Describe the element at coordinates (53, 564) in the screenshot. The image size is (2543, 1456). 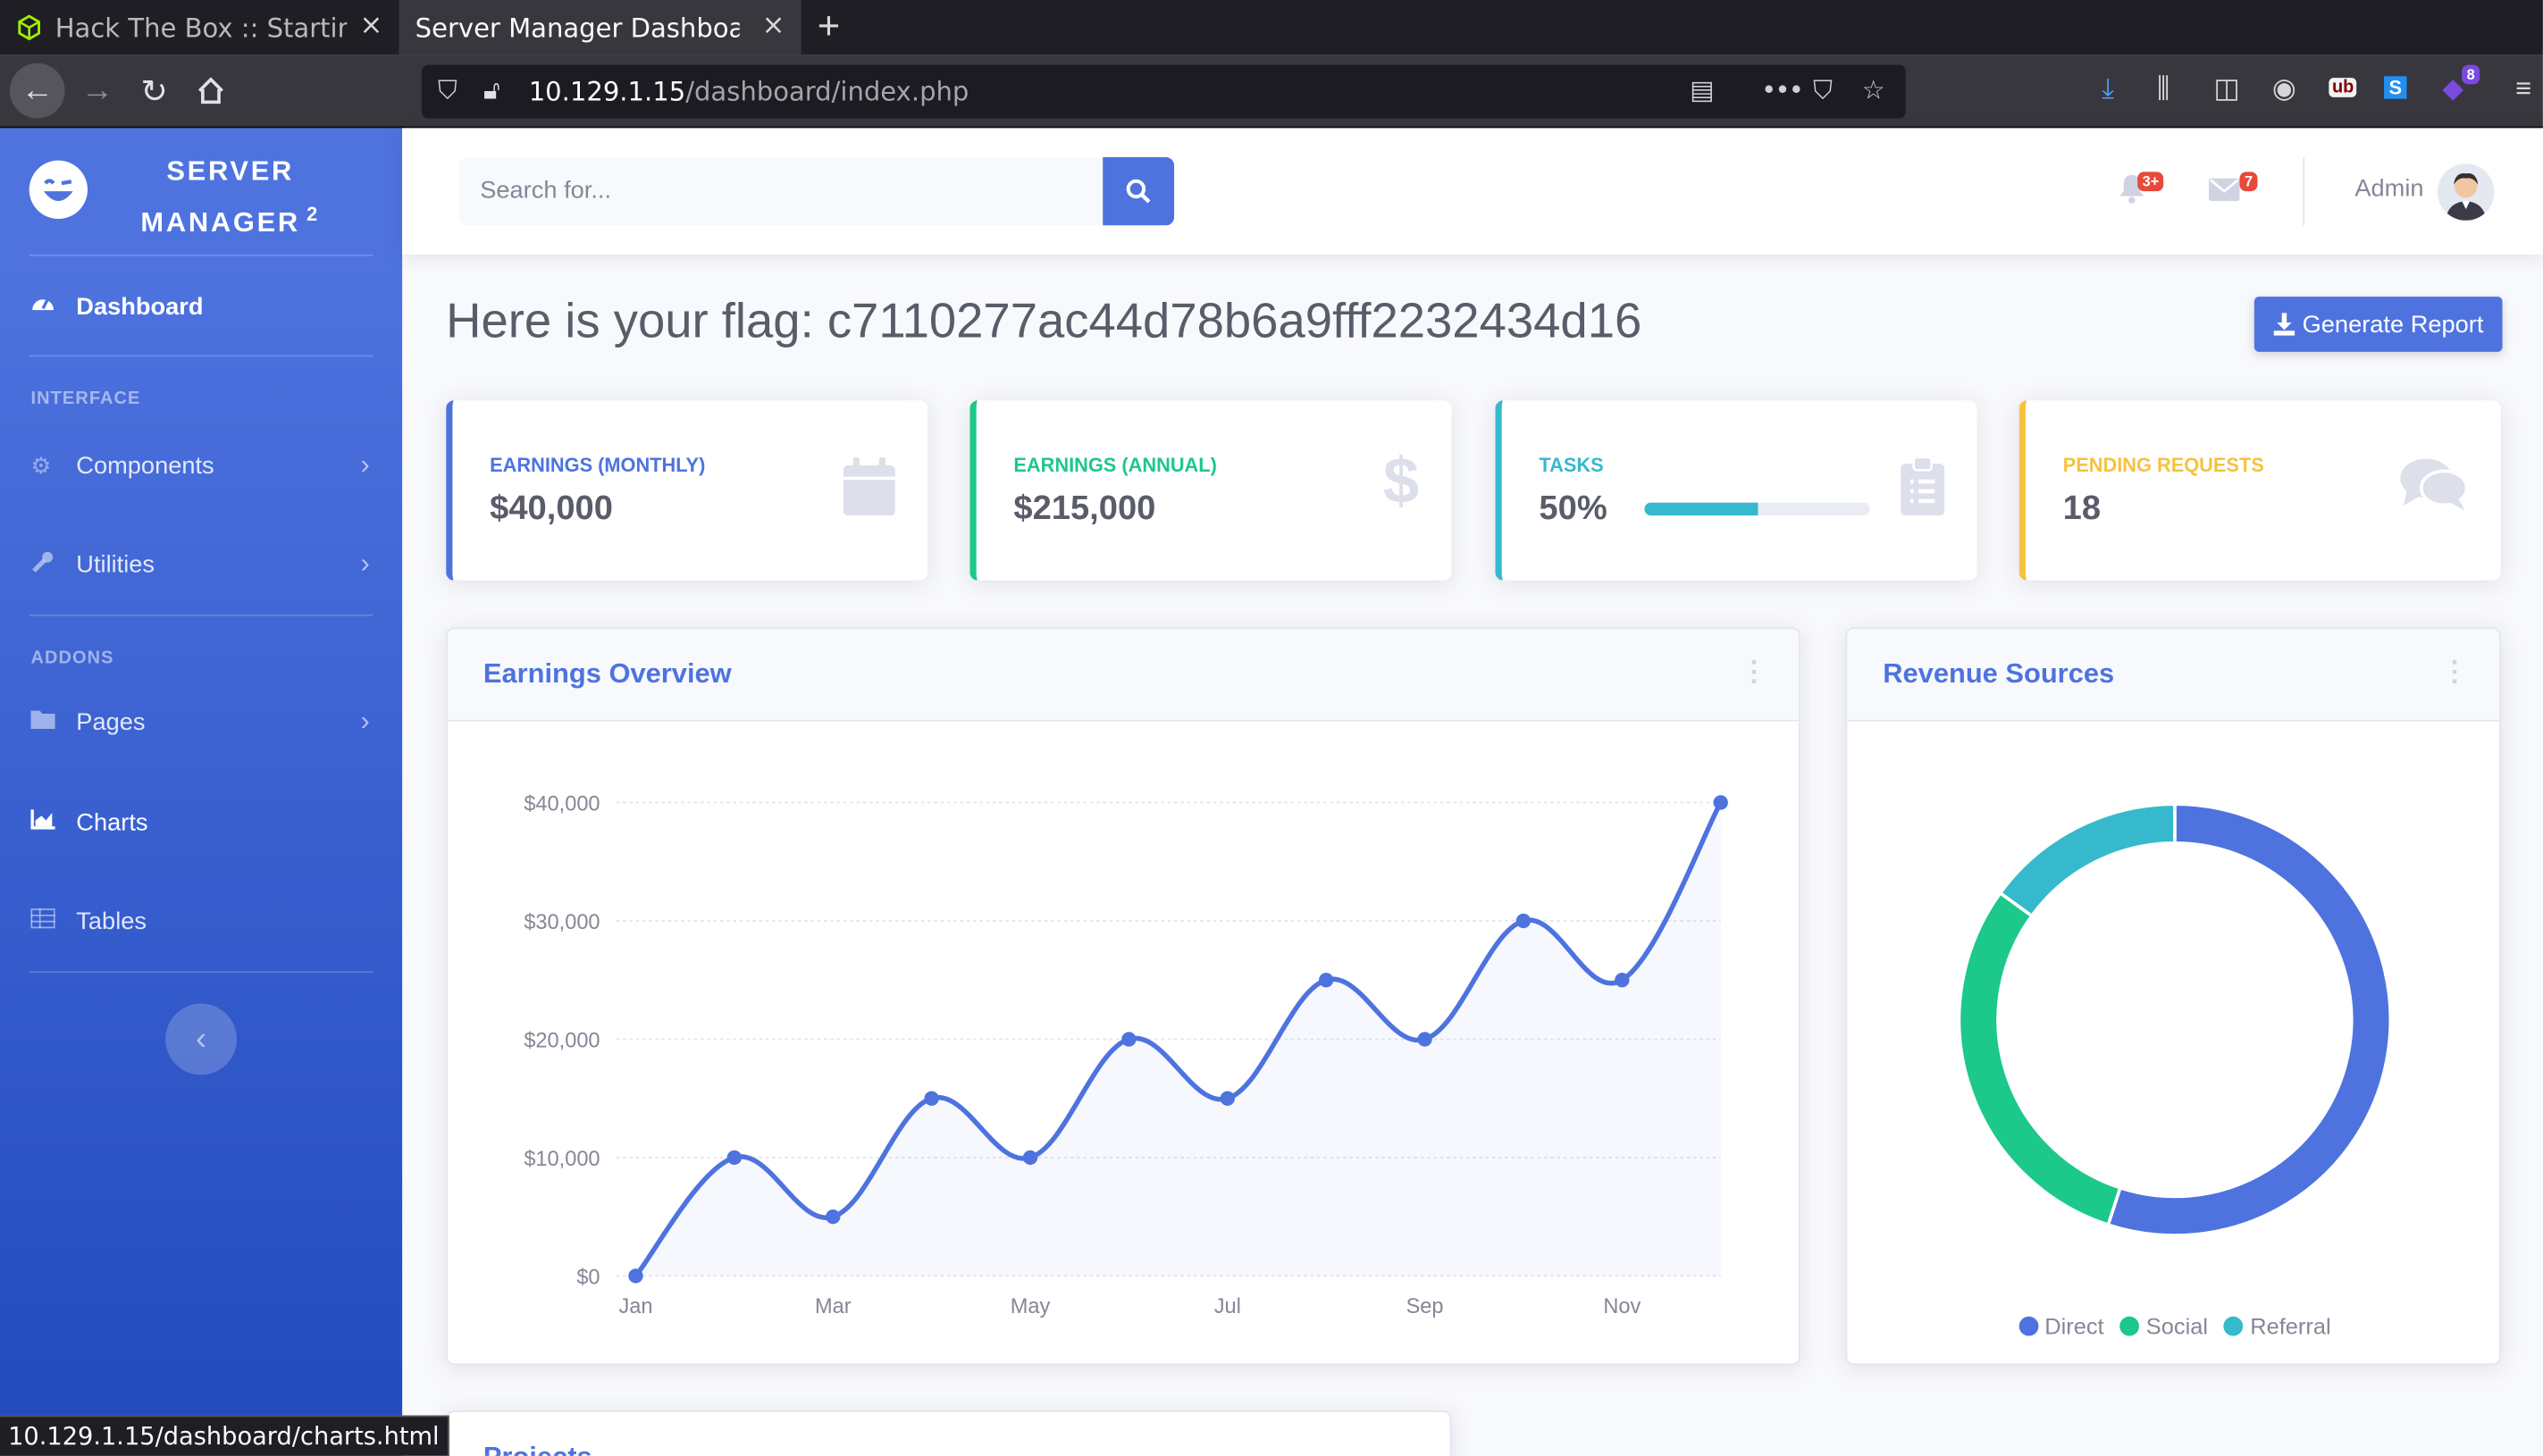
I see `wrench-icon` at that location.